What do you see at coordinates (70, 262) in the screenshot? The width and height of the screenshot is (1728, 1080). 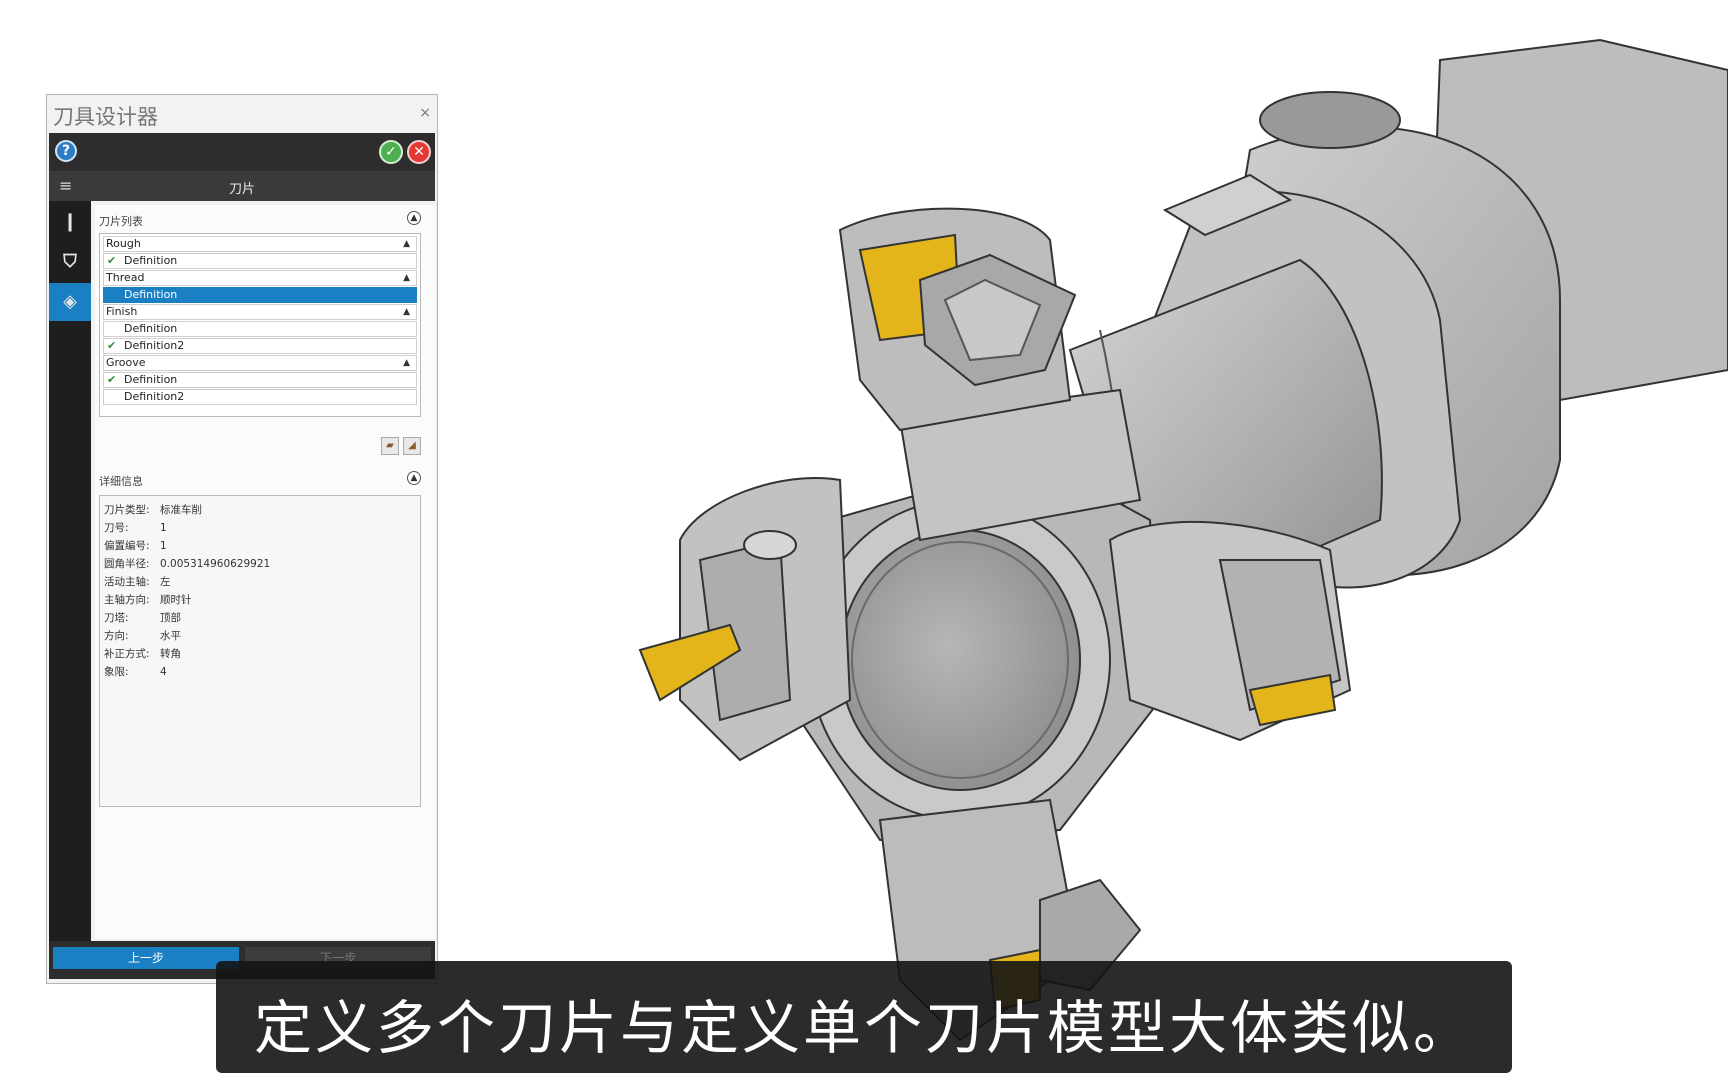 I see `sidebar-holder-icon: ⛉` at bounding box center [70, 262].